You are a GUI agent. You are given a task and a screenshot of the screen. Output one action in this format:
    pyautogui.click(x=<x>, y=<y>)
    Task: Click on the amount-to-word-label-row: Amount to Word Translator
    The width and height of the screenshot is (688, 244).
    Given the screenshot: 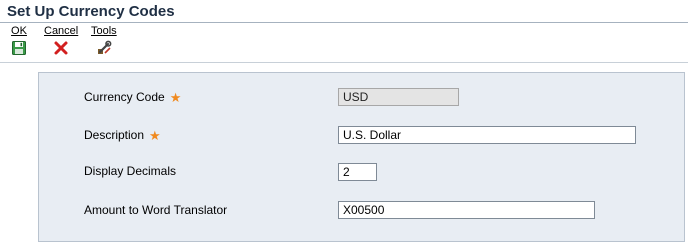 What is the action you would take?
    pyautogui.click(x=155, y=210)
    